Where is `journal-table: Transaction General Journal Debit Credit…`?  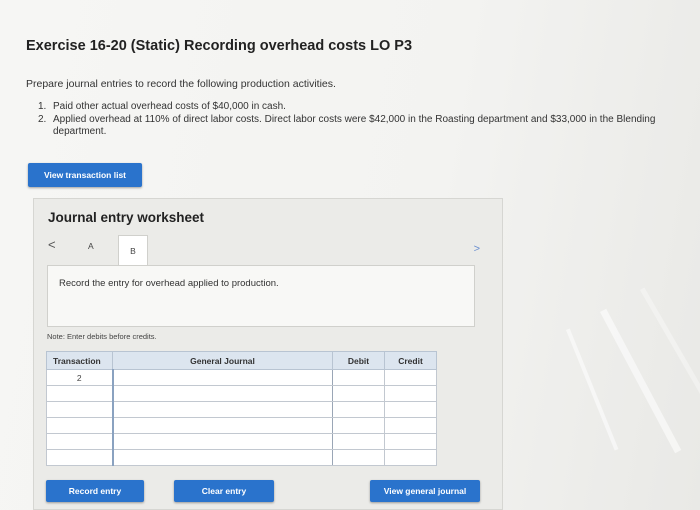 journal-table: Transaction General Journal Debit Credit… is located at coordinates (241, 408).